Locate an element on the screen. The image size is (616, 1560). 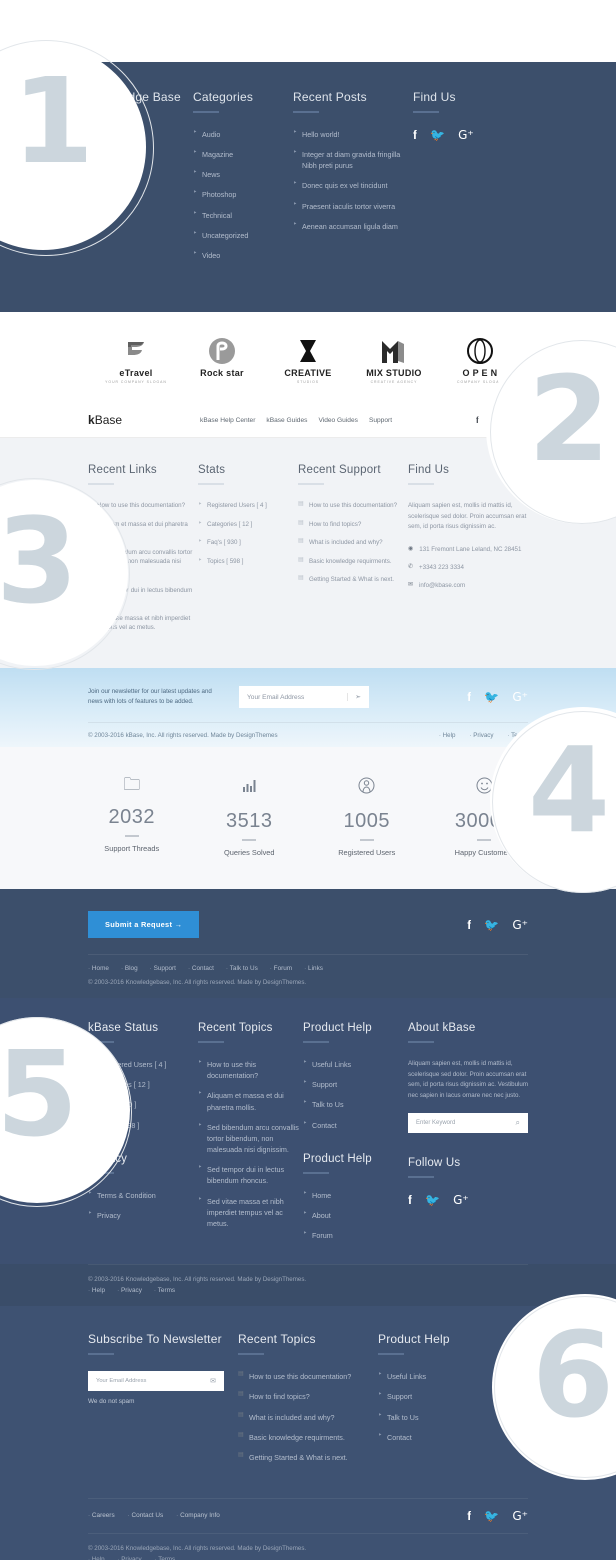
link-company-info: Company Info is located at coordinates (198, 1515).